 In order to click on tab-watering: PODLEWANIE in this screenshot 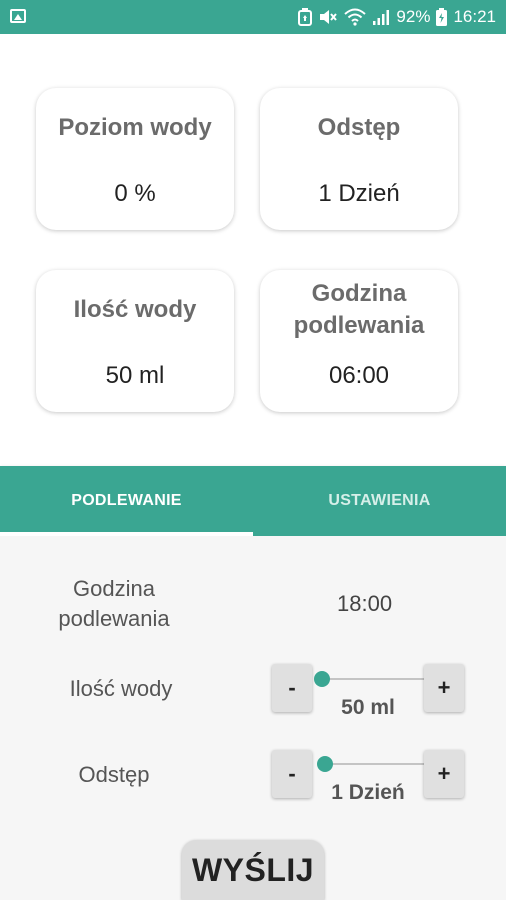, I will do `click(126, 501)`.